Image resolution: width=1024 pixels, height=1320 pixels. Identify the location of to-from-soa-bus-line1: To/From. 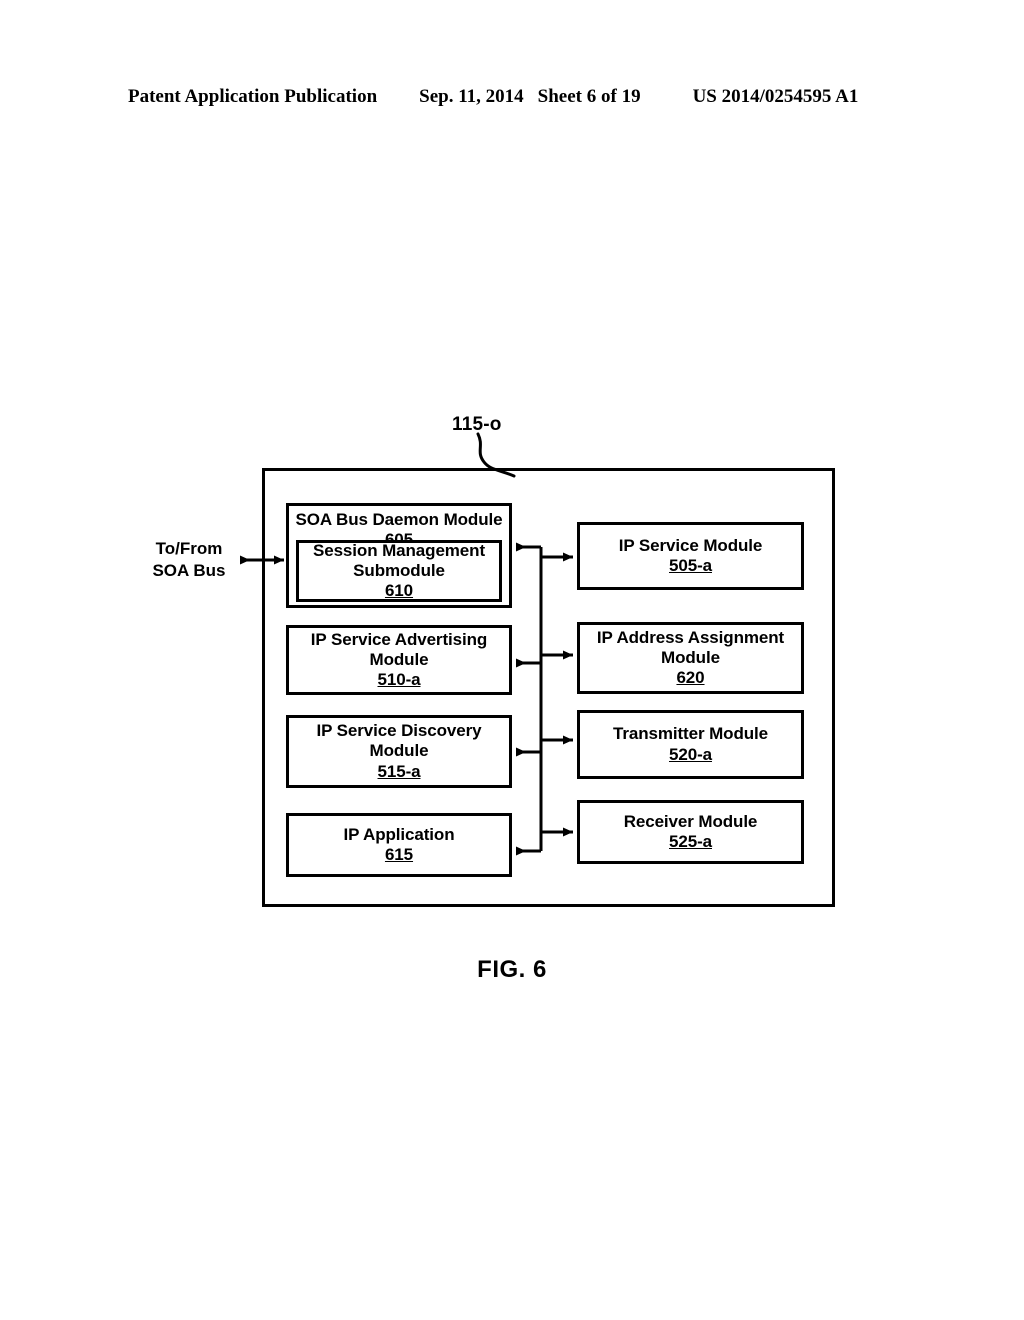
(189, 548).